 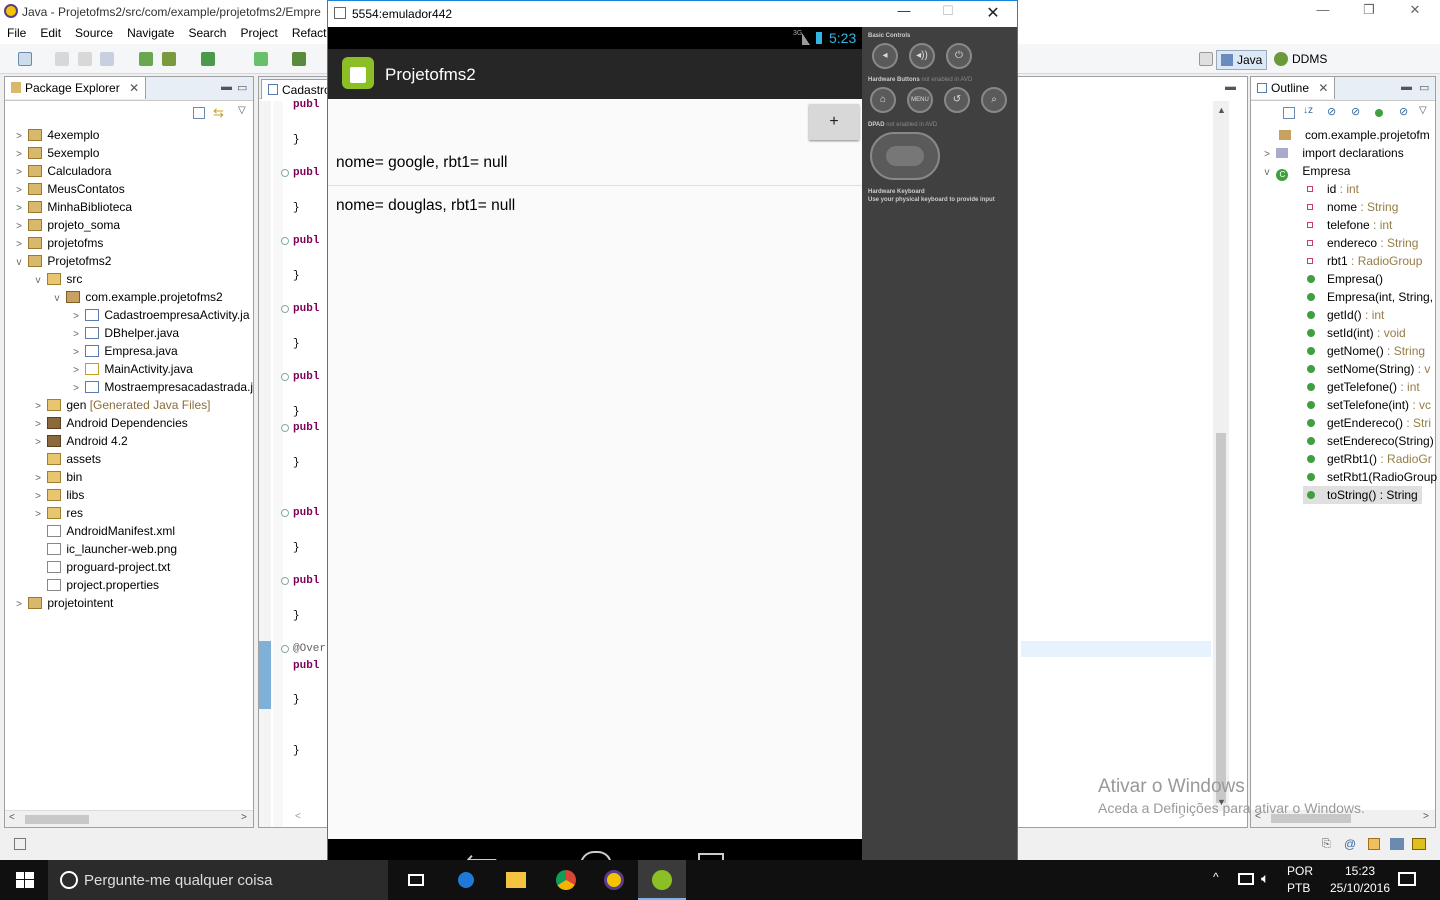 What do you see at coordinates (1354, 135) in the screenshot?
I see `outline-package: com.example.projetofm` at bounding box center [1354, 135].